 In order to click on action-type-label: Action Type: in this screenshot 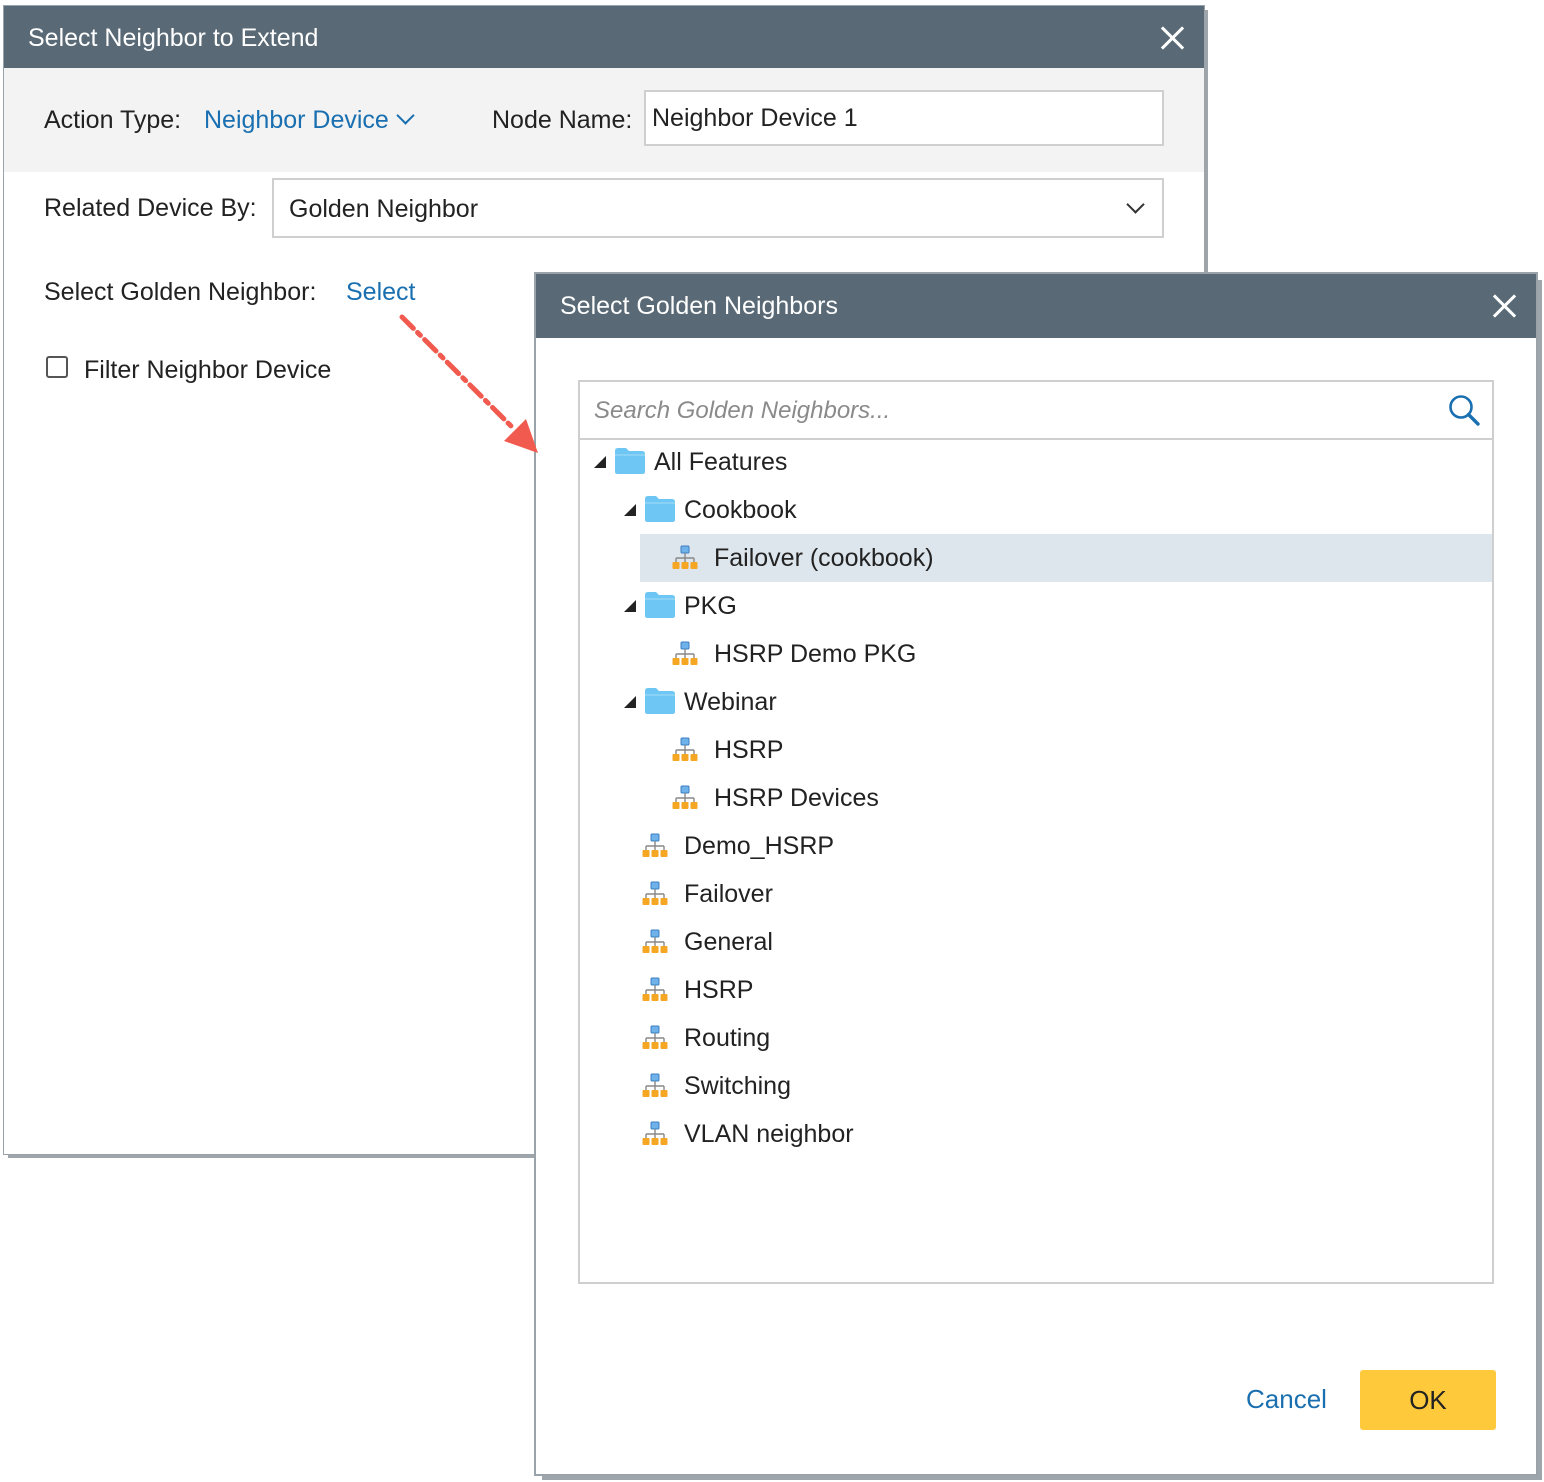, I will do `click(113, 120)`.